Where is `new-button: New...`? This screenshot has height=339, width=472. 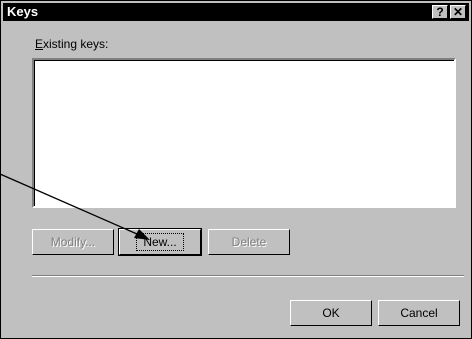
new-button: New... is located at coordinates (160, 242).